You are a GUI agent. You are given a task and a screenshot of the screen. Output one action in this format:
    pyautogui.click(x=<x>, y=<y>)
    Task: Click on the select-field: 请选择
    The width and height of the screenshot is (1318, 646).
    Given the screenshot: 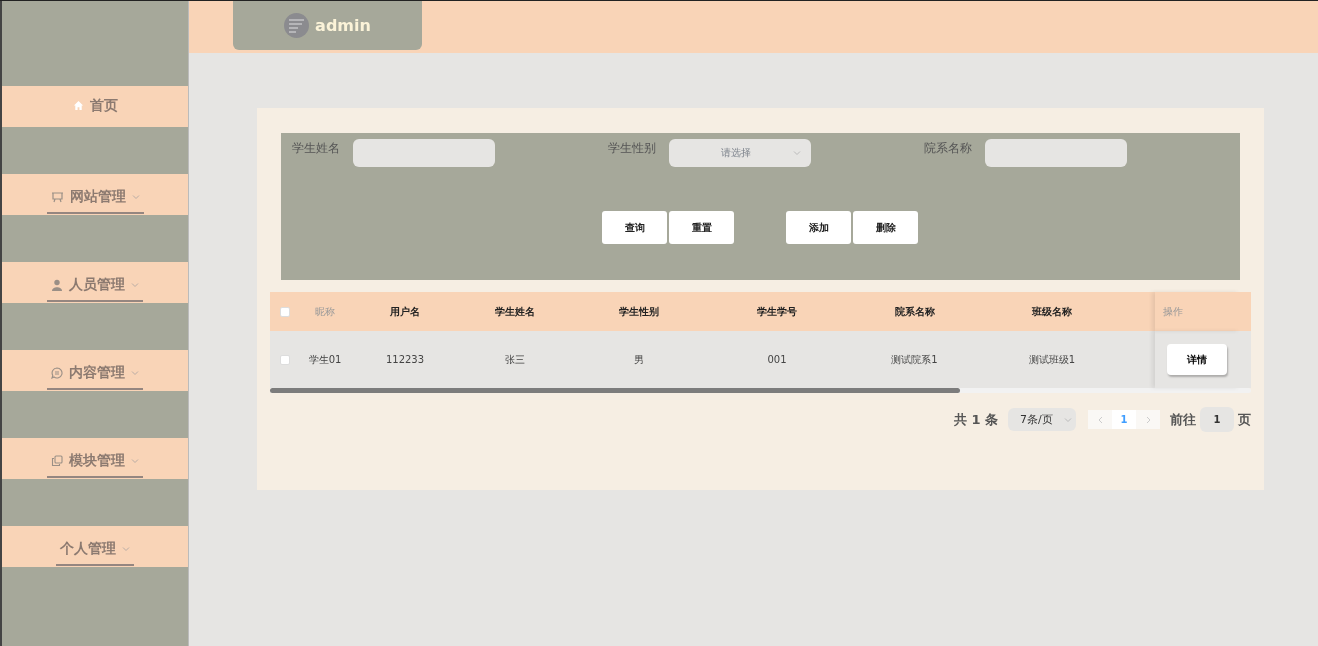 What is the action you would take?
    pyautogui.click(x=740, y=153)
    